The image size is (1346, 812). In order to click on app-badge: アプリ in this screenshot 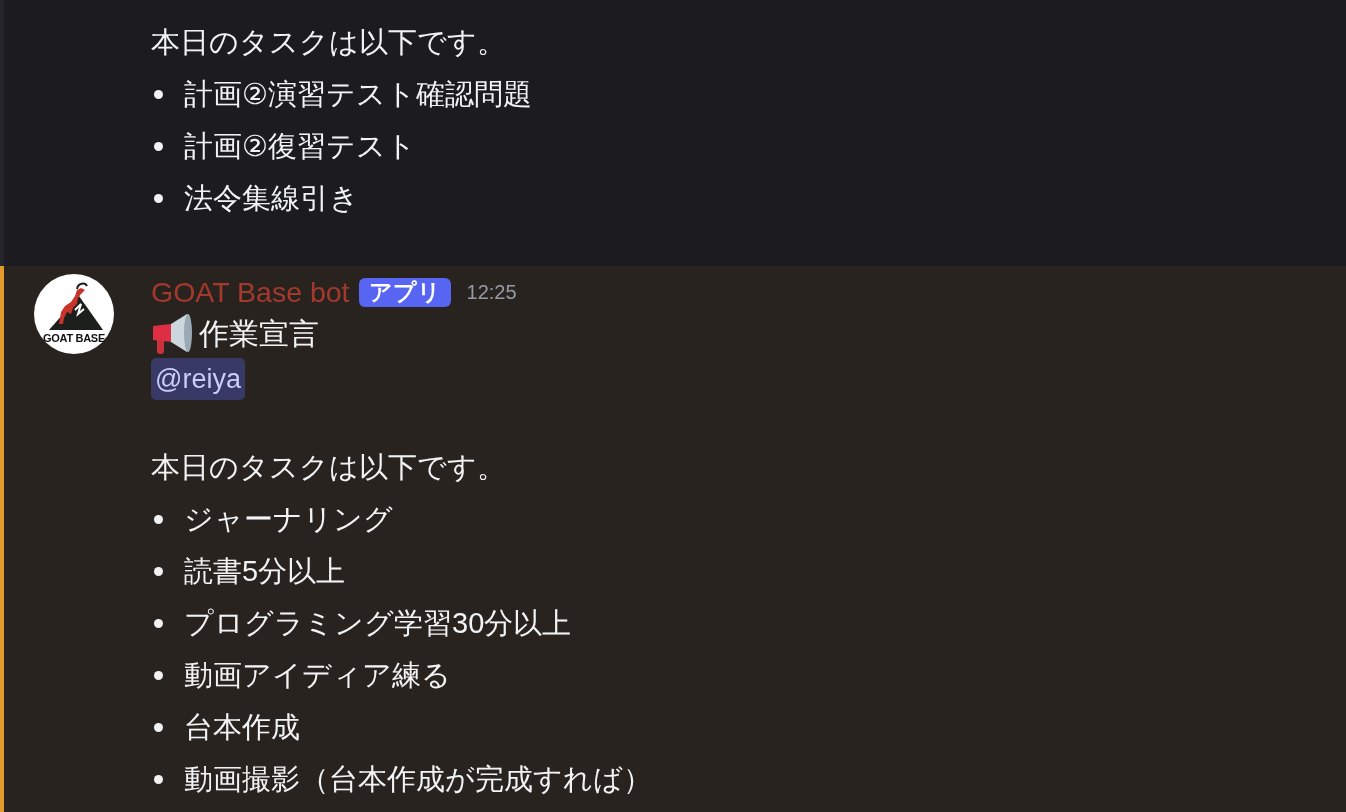, I will do `click(404, 292)`.